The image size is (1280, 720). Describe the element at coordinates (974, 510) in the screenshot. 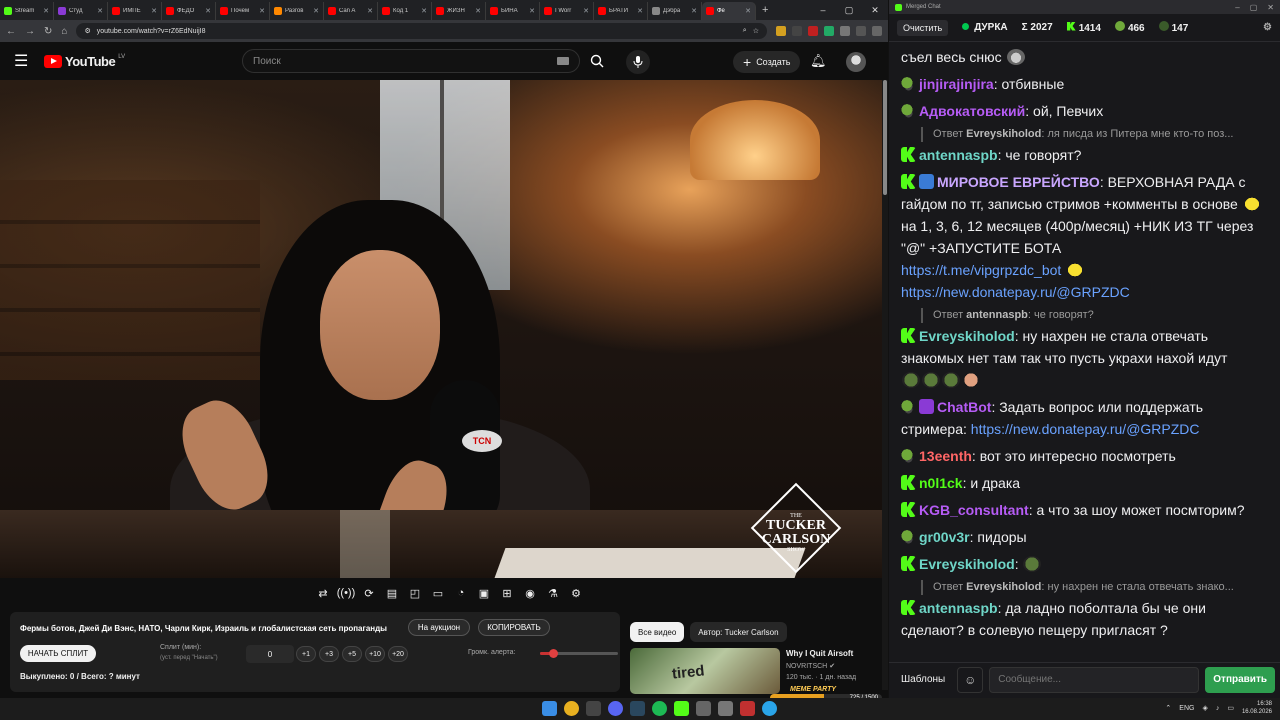

I see `chat-username: KGB_consultant` at that location.